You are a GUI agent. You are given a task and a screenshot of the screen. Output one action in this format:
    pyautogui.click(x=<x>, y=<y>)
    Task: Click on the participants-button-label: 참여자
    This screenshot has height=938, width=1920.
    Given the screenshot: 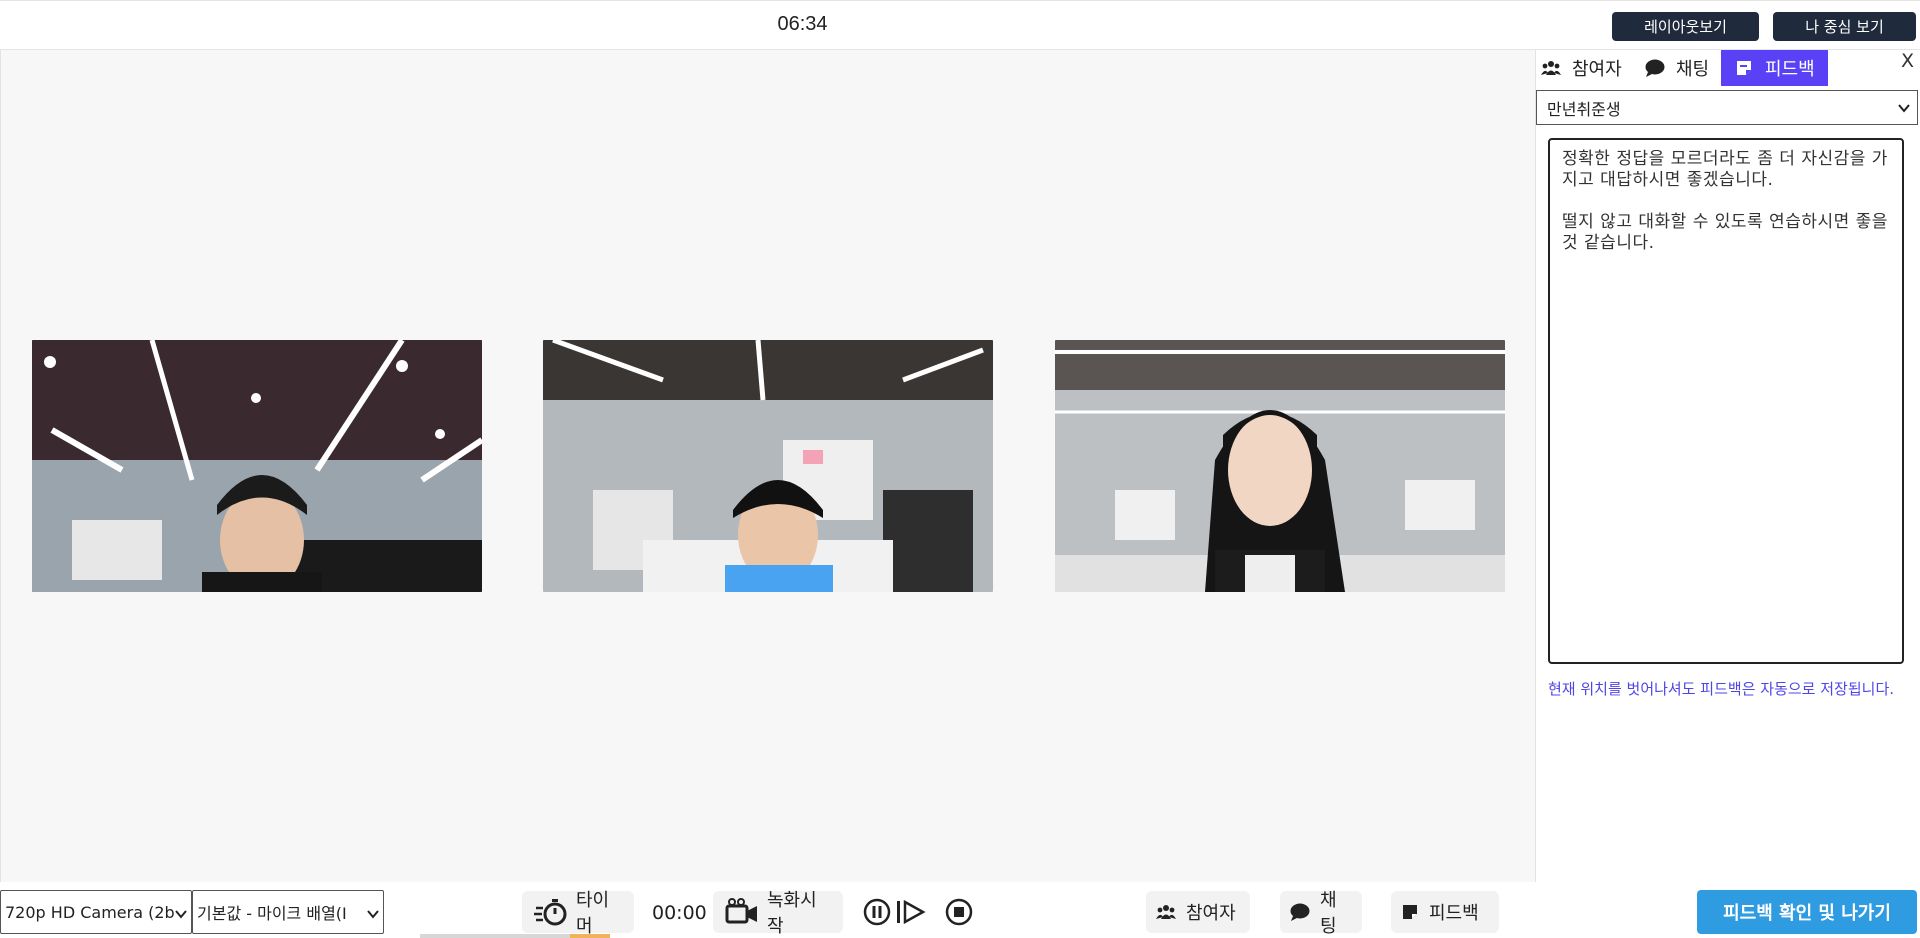 What is the action you would take?
    pyautogui.click(x=1211, y=913)
    